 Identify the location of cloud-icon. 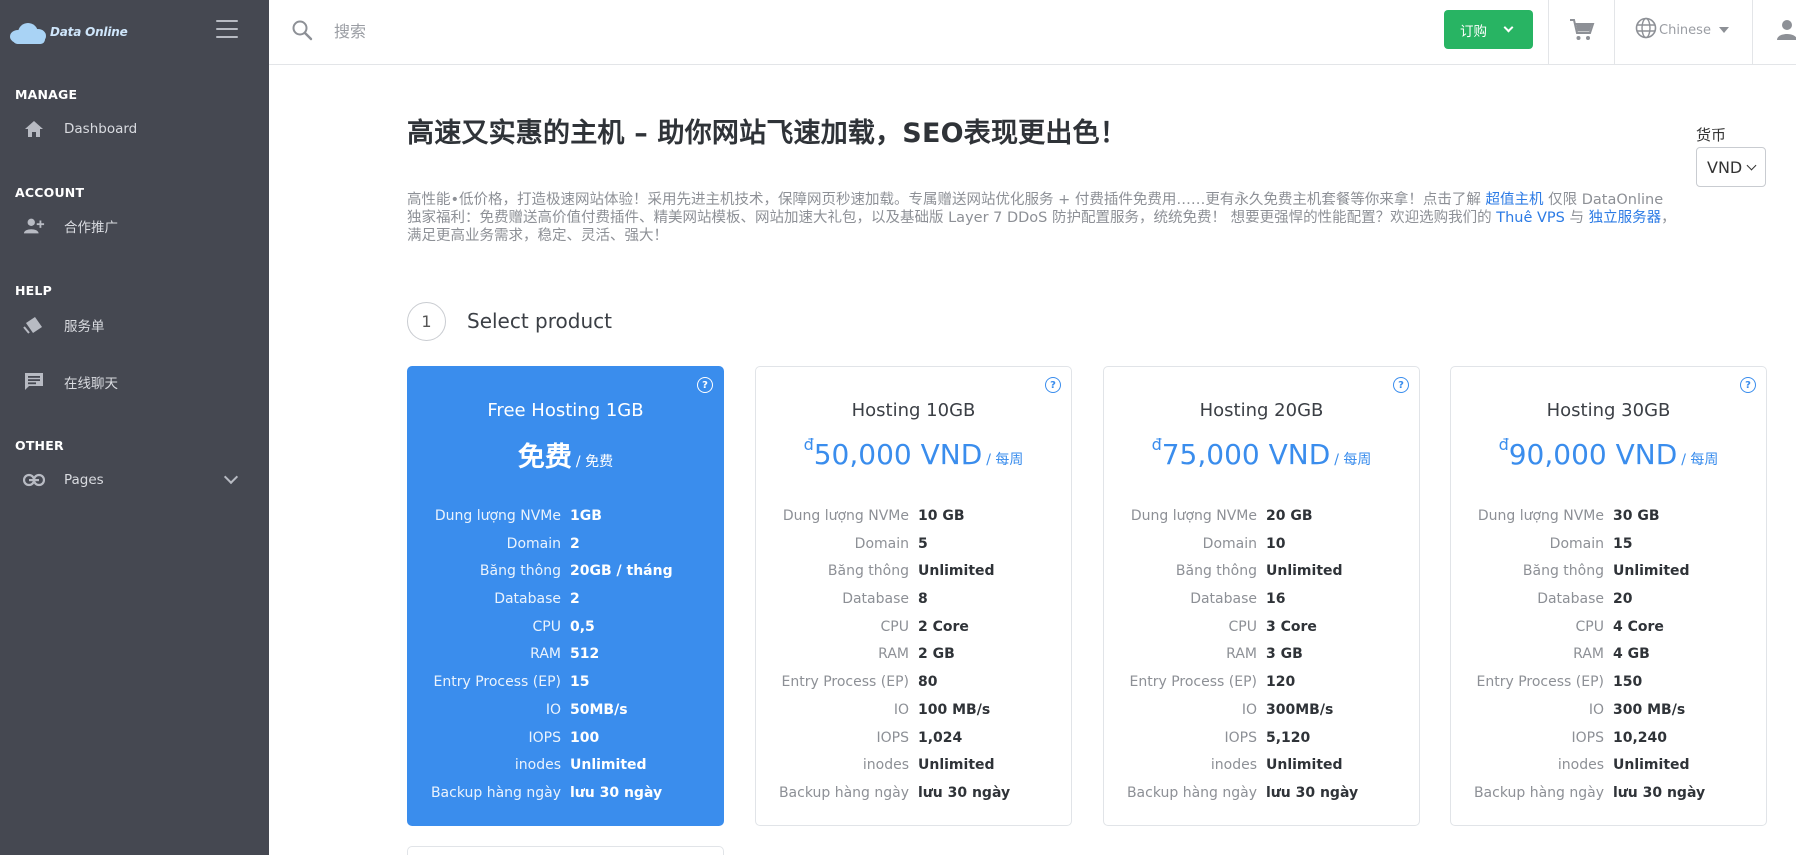
(29, 32).